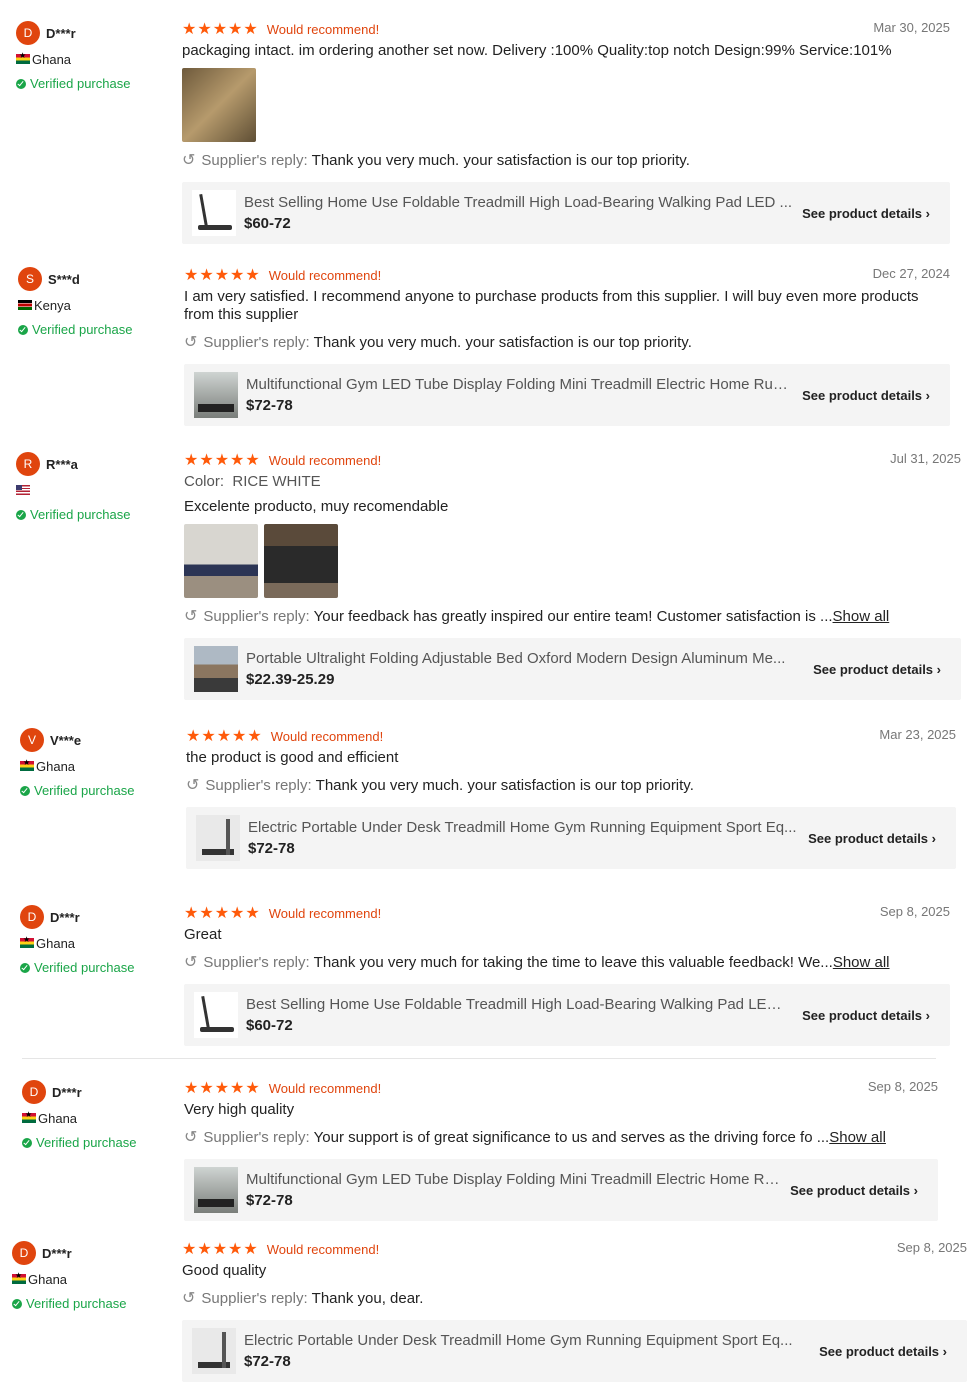  What do you see at coordinates (30, 279) in the screenshot?
I see `avatar: S` at bounding box center [30, 279].